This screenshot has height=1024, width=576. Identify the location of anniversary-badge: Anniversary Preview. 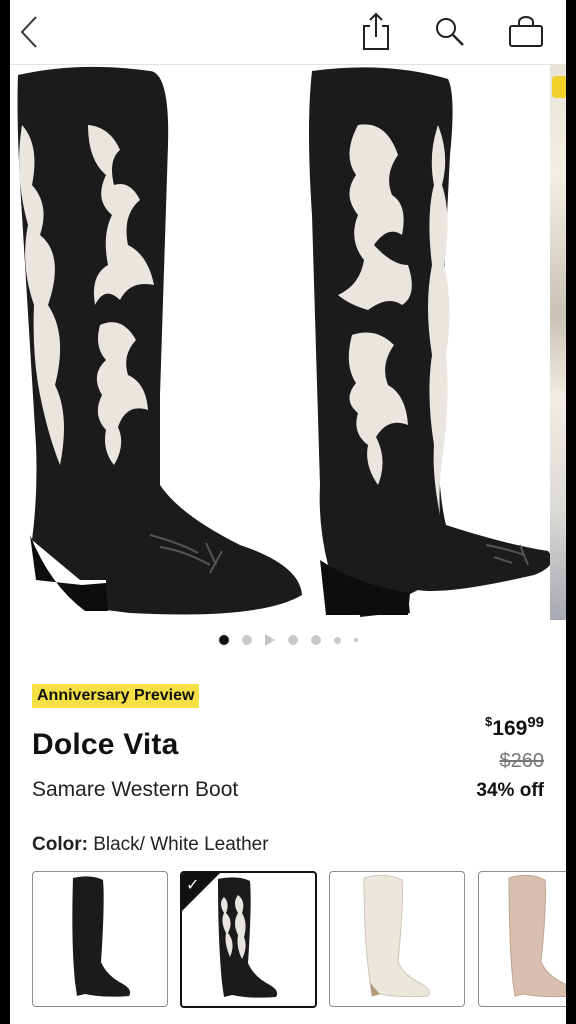
(116, 696).